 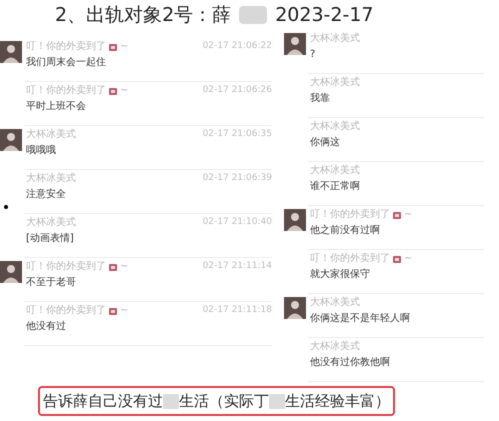 What do you see at coordinates (143, 15) in the screenshot?
I see `title-text: 2、出轨对象2号：薛` at bounding box center [143, 15].